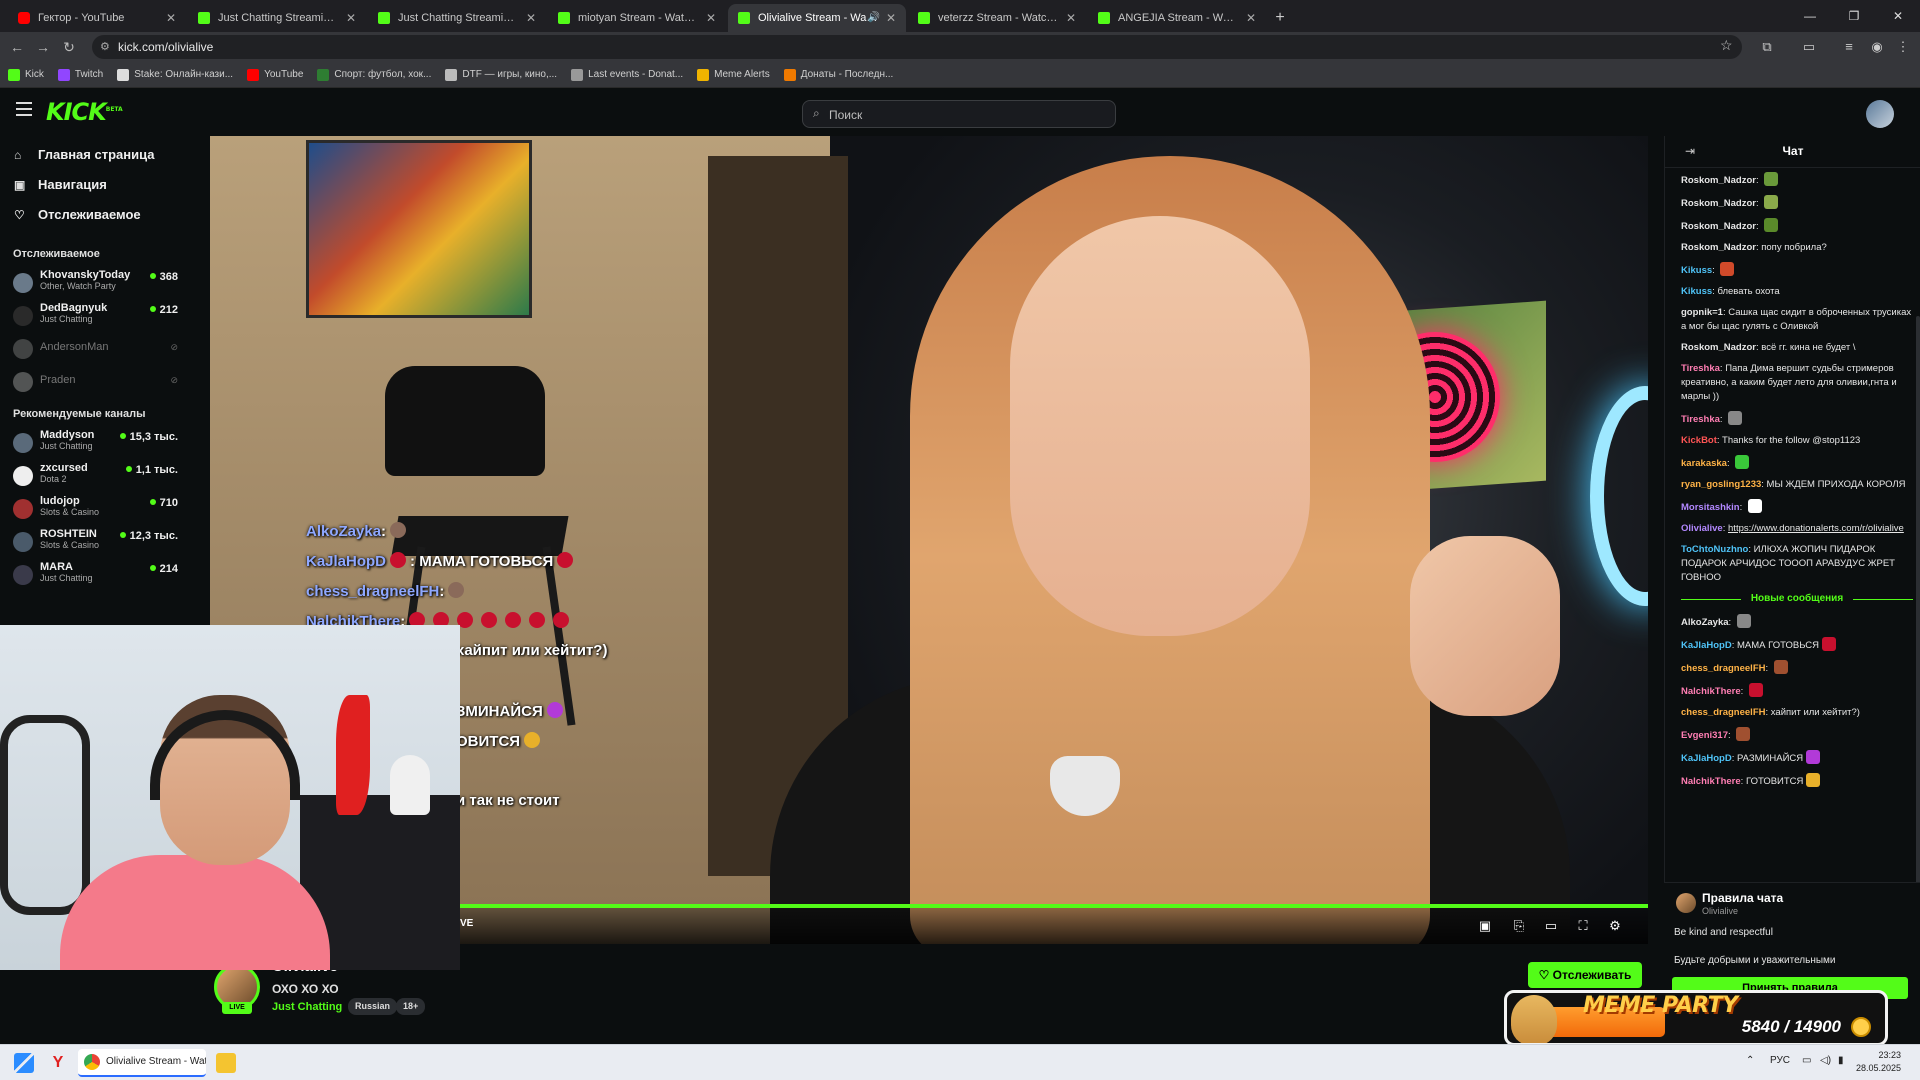 Image resolution: width=1920 pixels, height=1080 pixels. I want to click on extensions-icon: ⧉, so click(1767, 47).